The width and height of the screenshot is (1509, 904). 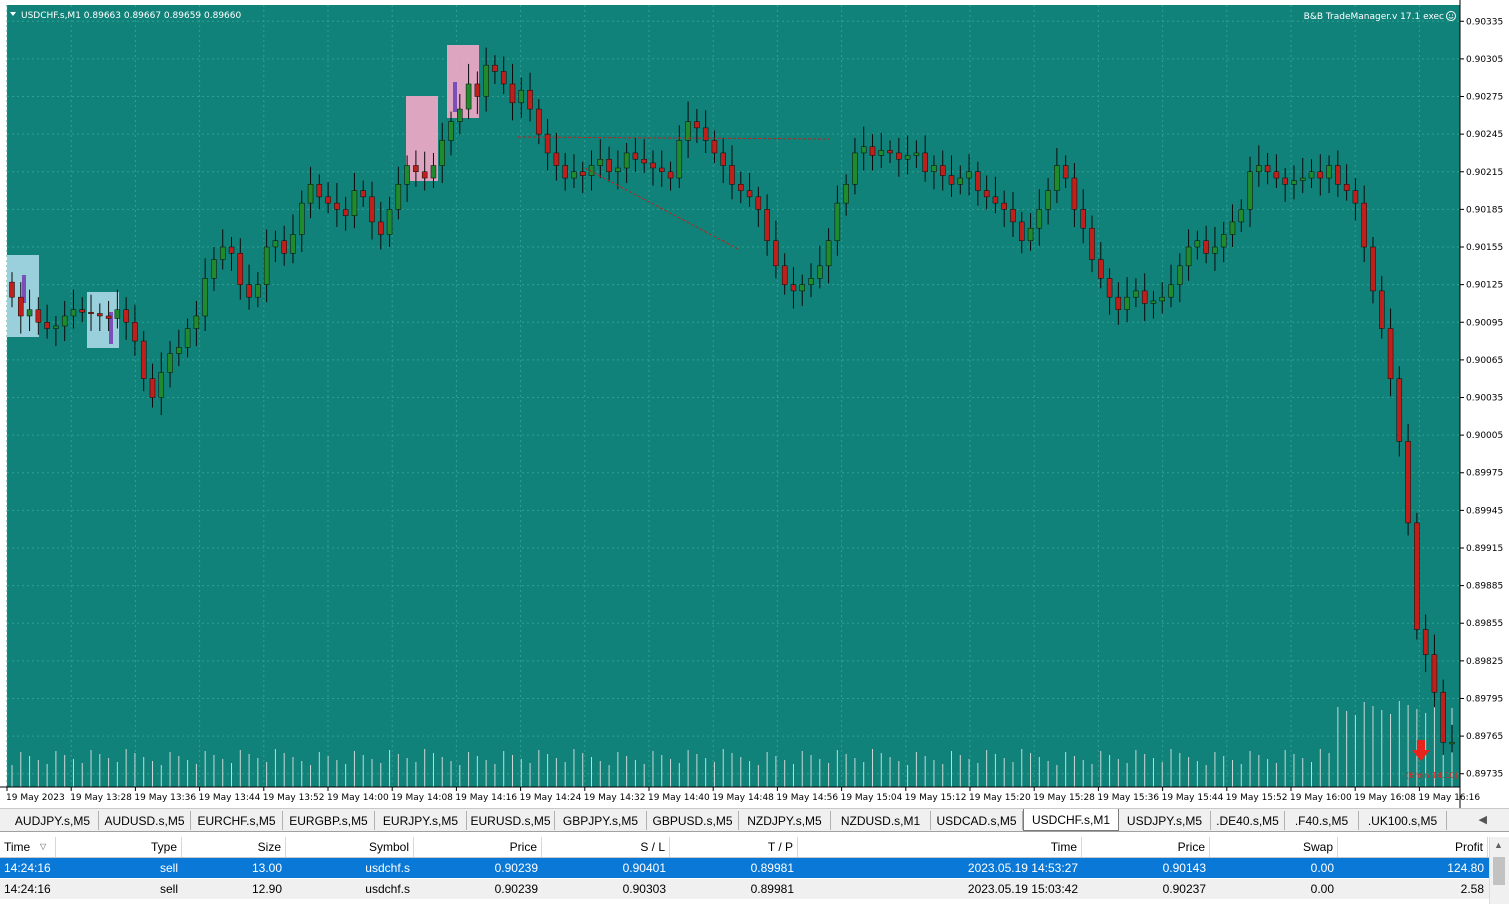 What do you see at coordinates (1484, 549) in the screenshot?
I see `price-label: 0.89915` at bounding box center [1484, 549].